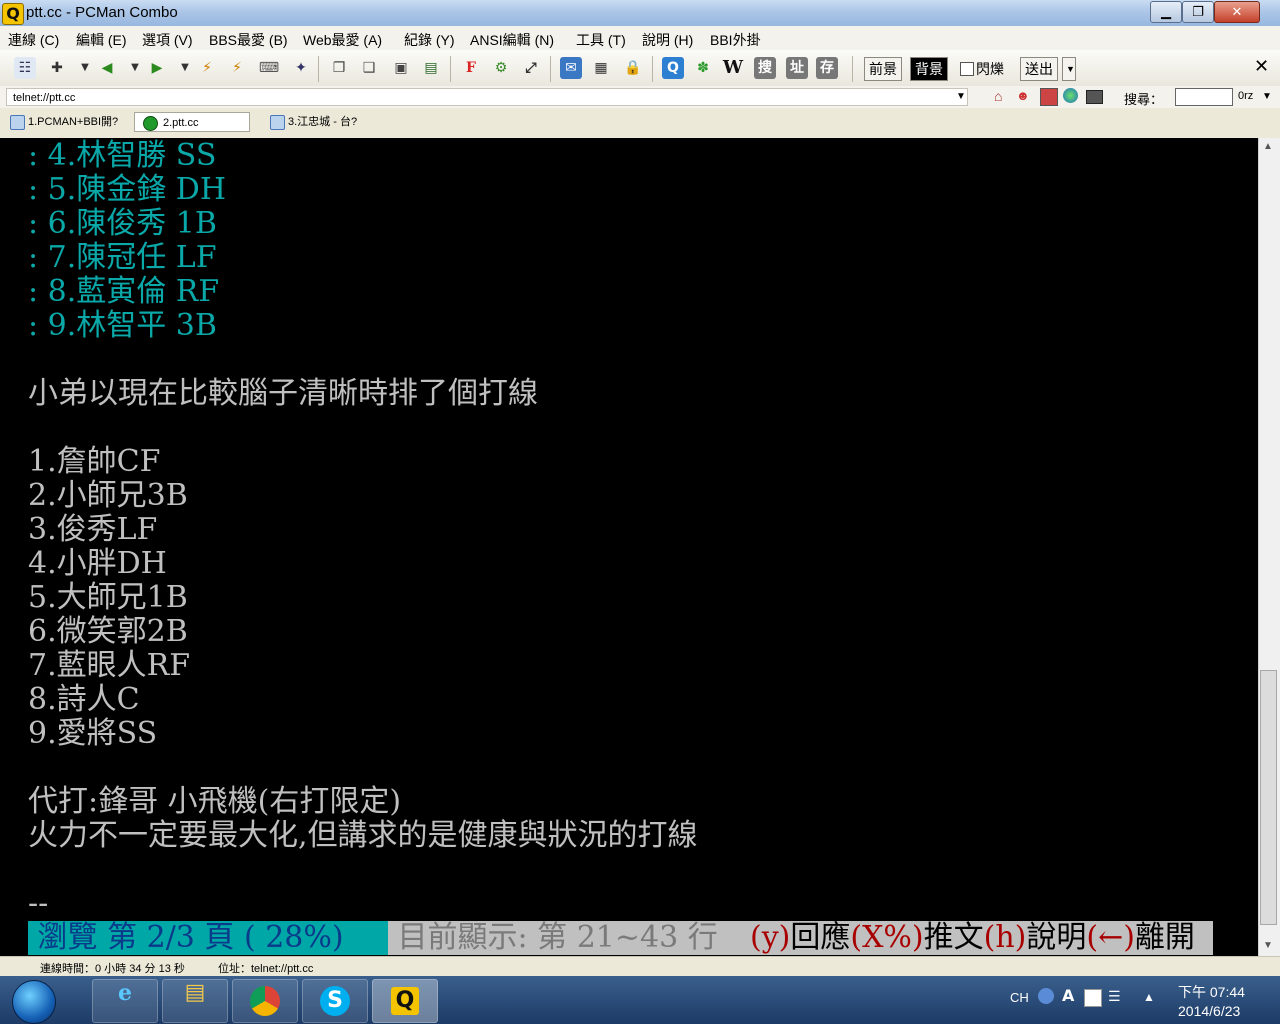 The width and height of the screenshot is (1280, 1024). I want to click on mask-icon: ☻, so click(1023, 95).